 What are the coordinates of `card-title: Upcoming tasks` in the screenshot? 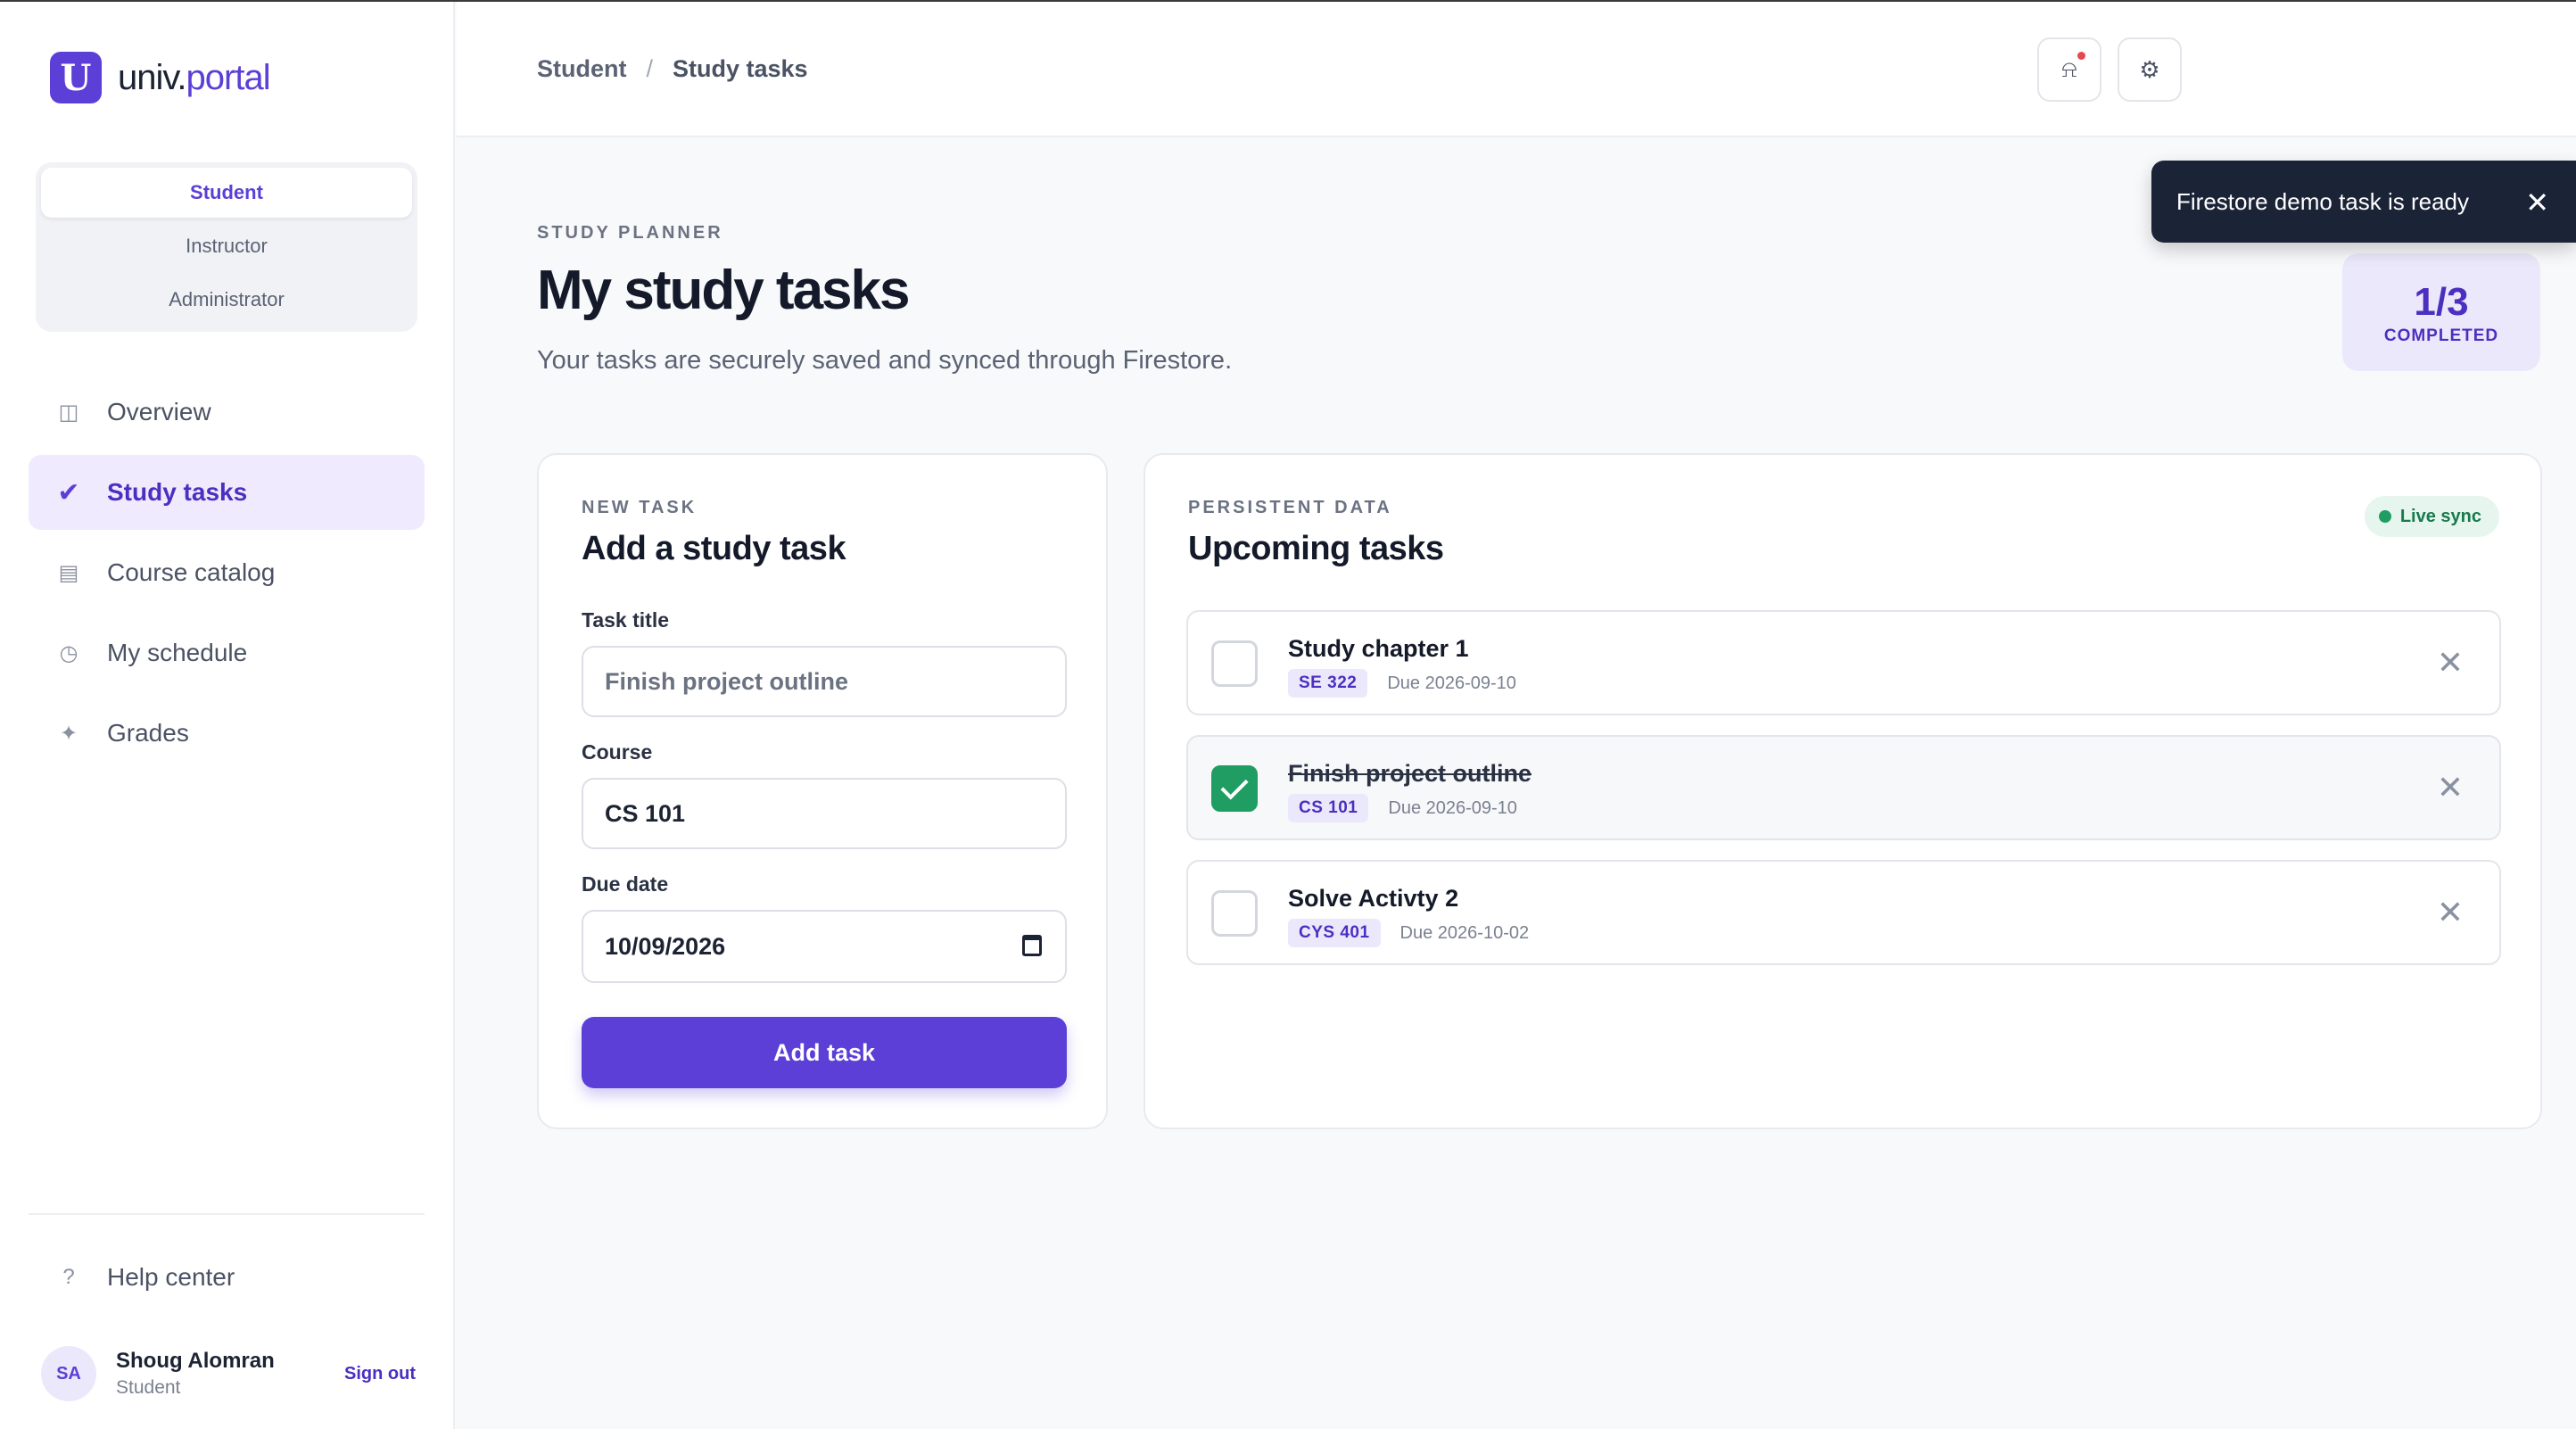 It's located at (1316, 548).